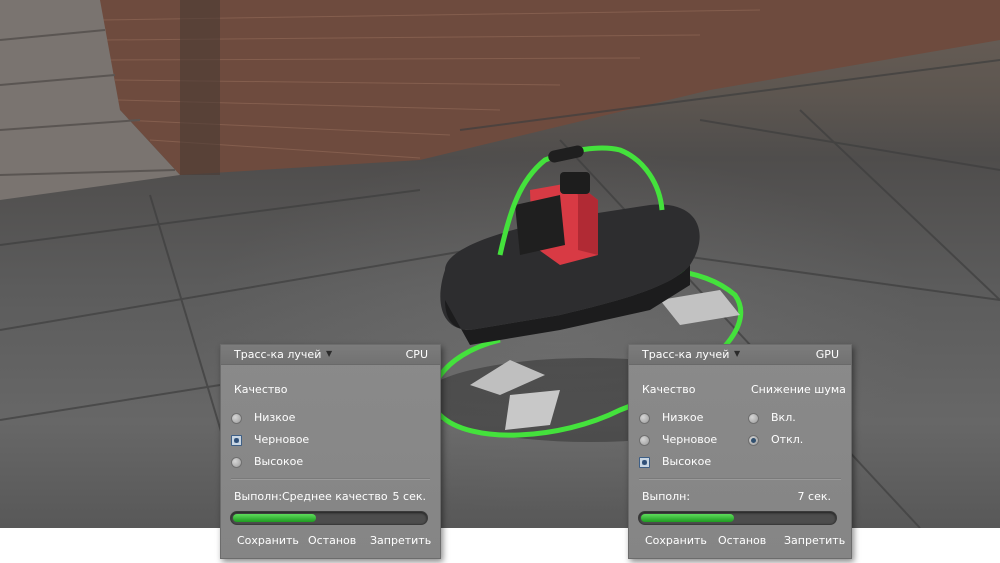 The image size is (1000, 563). I want to click on panel-title-bar: Трасс-ка лучей ▼ GPU, so click(740, 355).